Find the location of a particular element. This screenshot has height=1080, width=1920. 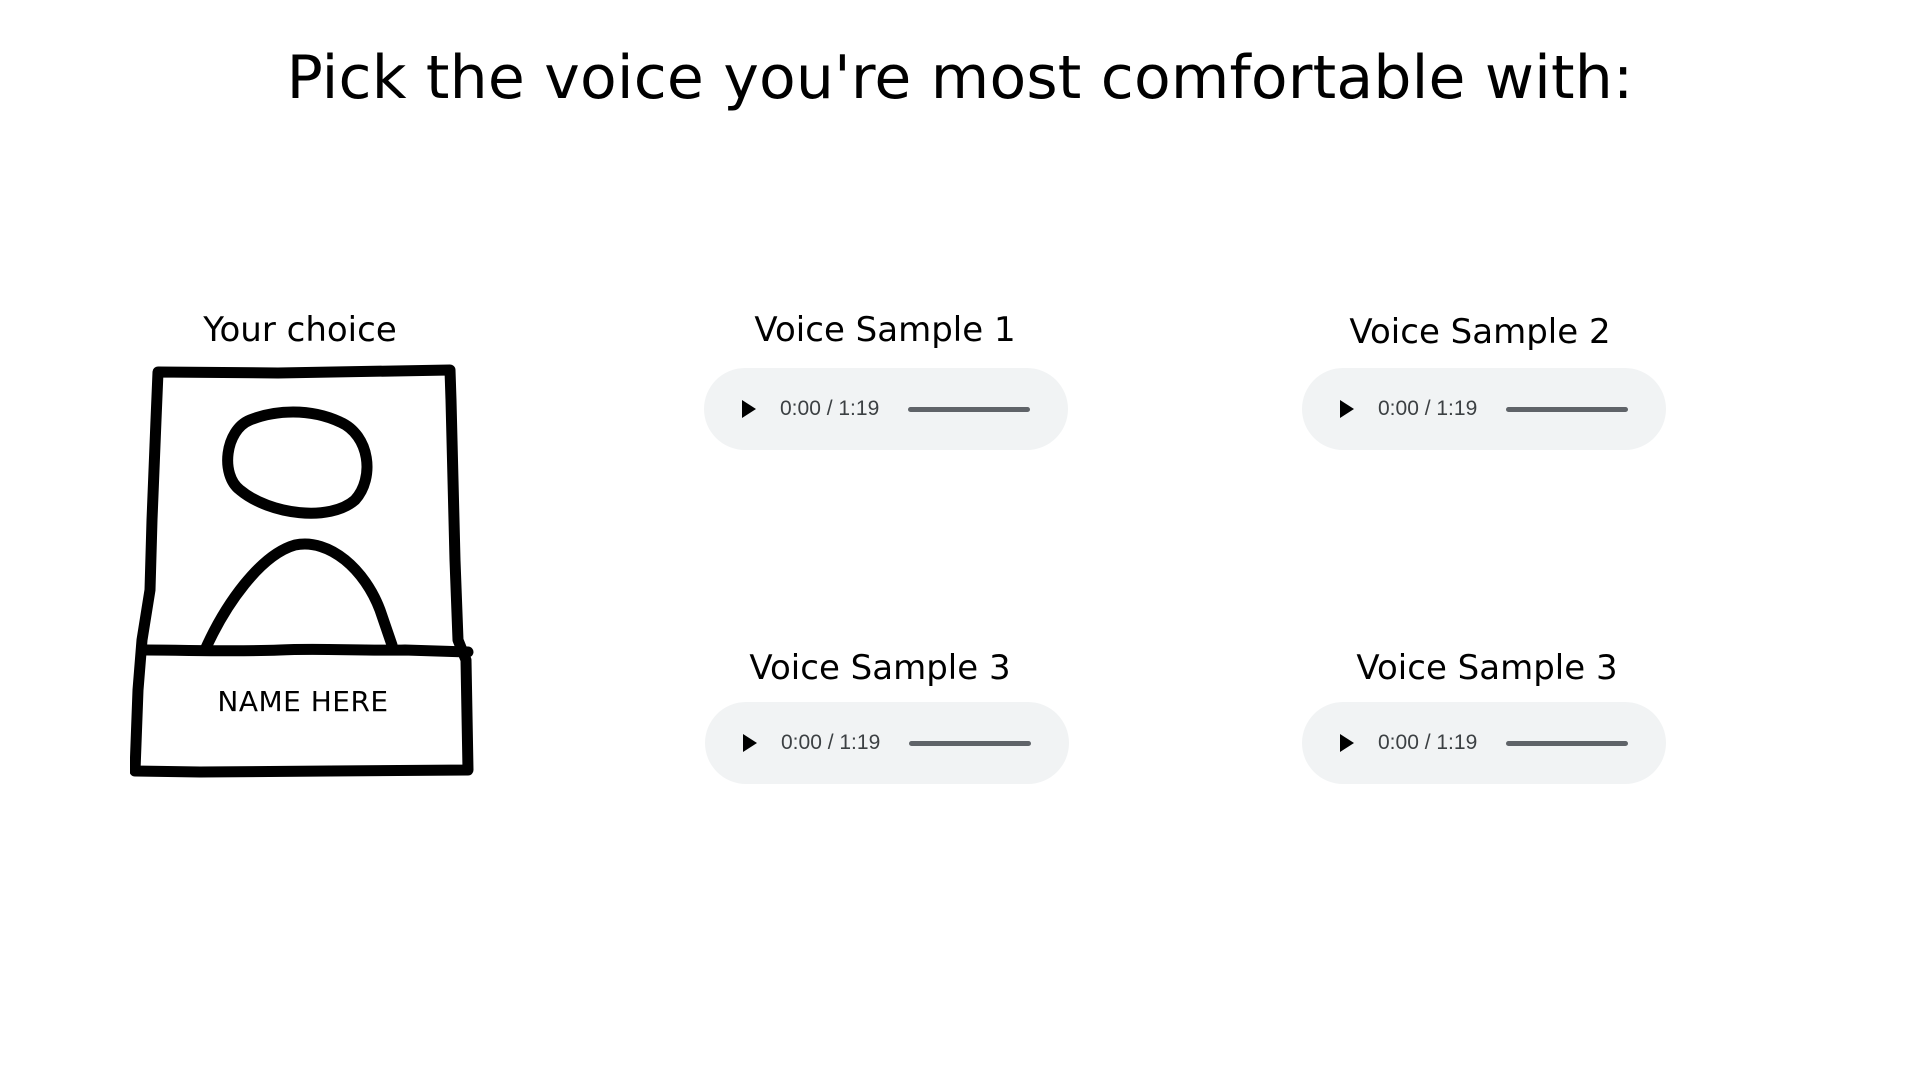

audio-player-4: 0:00 / 1:19 is located at coordinates (1484, 743).